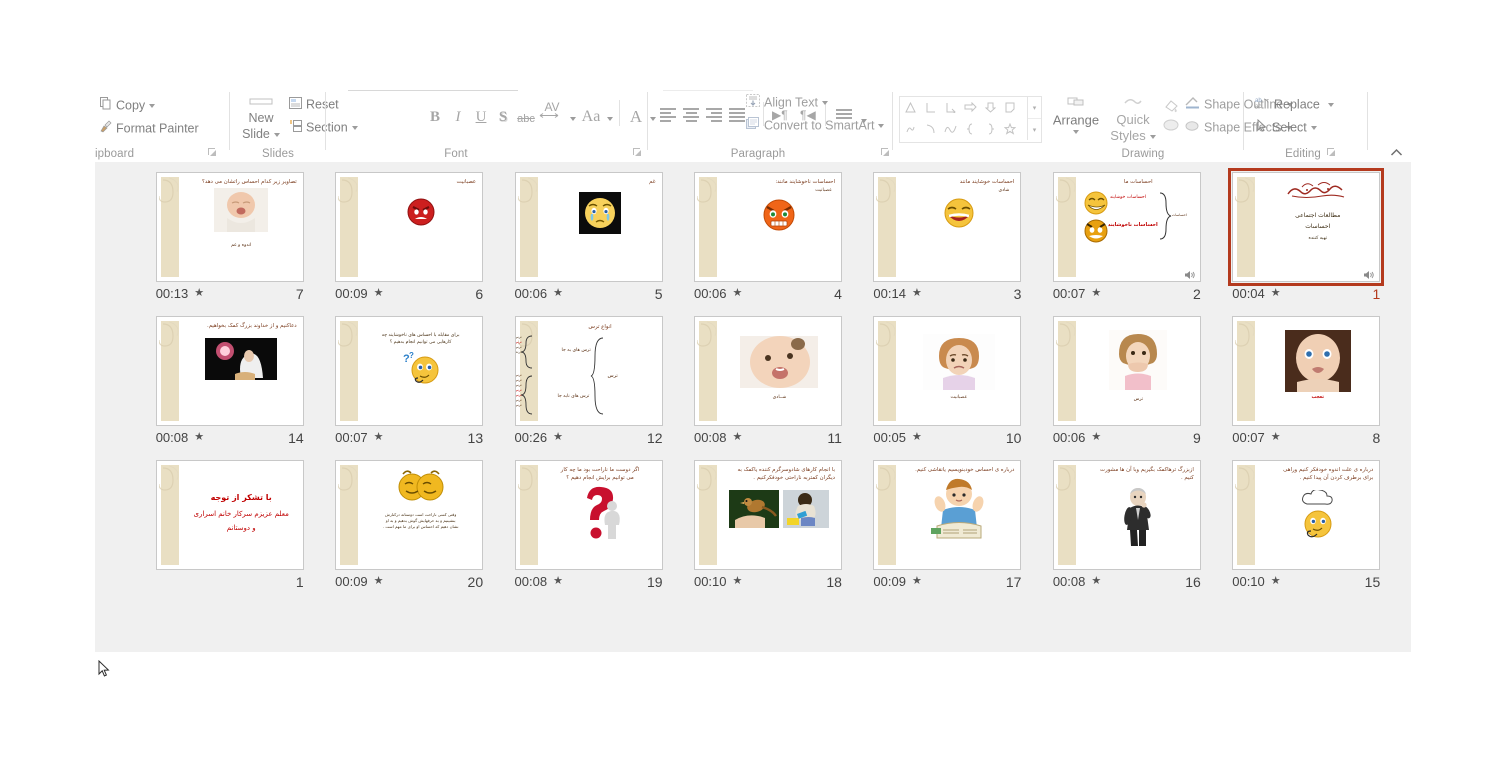 This screenshot has height=783, width=1508. What do you see at coordinates (767, 388) in the screenshot?
I see `slide-thumbnail-11: شــادی 00:08 ★ 11` at bounding box center [767, 388].